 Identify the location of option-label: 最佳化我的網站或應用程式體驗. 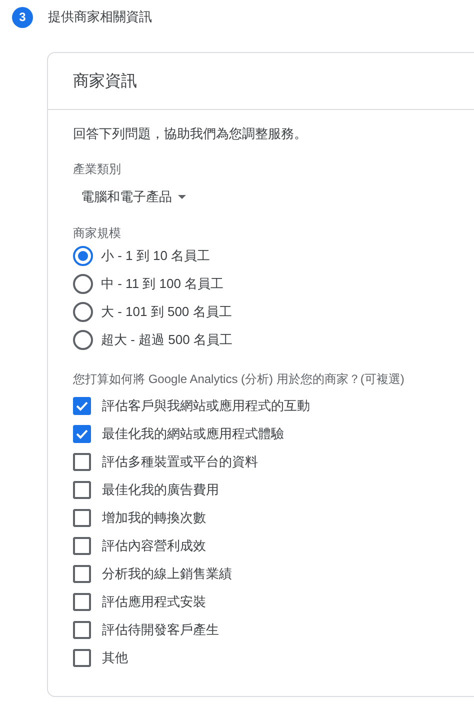
(193, 434).